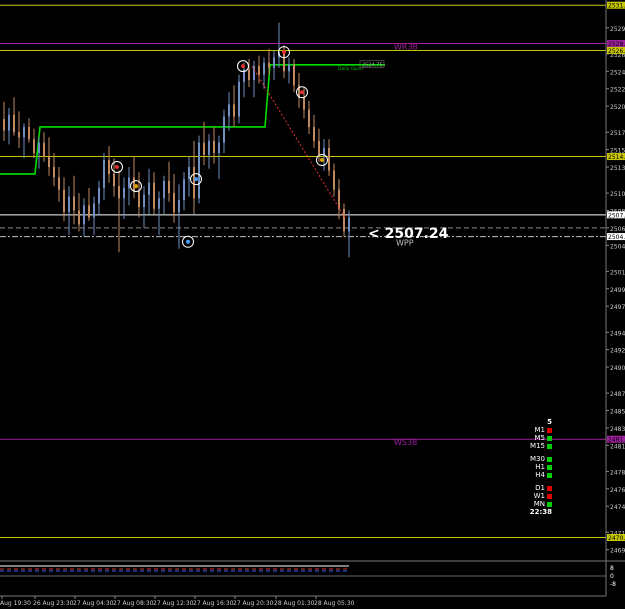  Describe the element at coordinates (617, 290) in the screenshot. I see `price-tick-label: 2499.` at that location.